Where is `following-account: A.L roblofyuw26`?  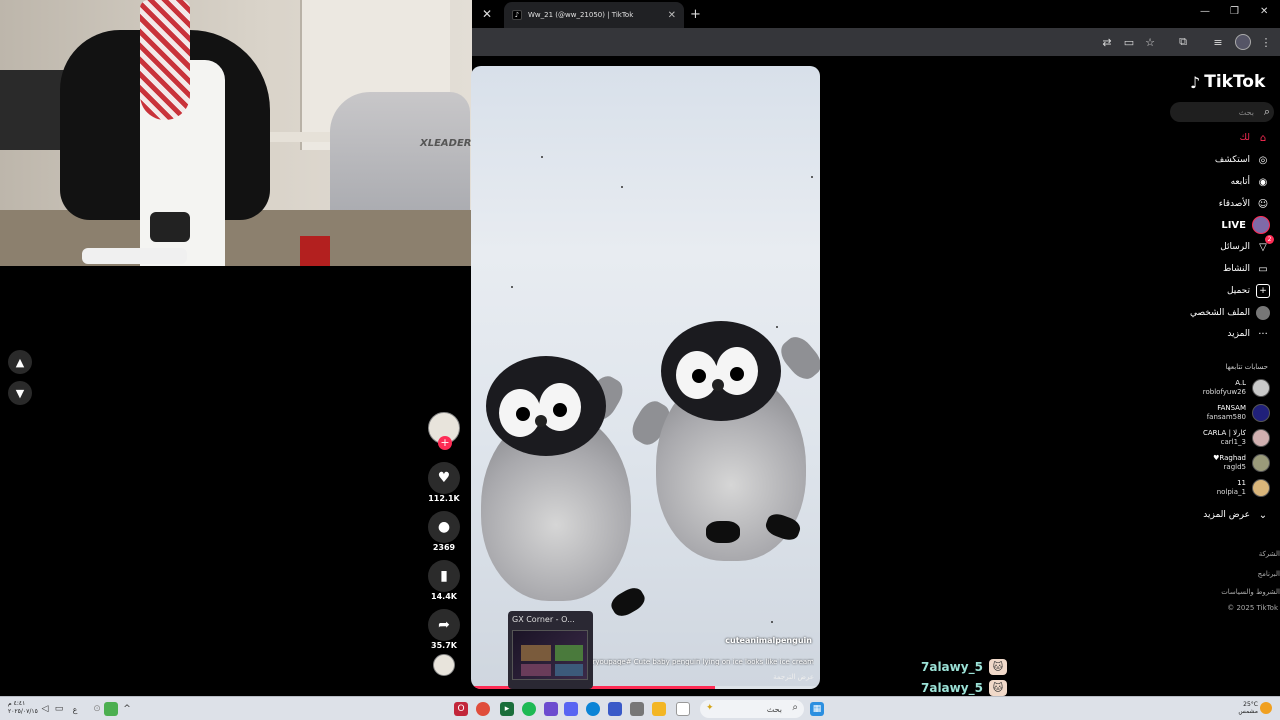 following-account: A.L roblofyuw26 is located at coordinates (1236, 388).